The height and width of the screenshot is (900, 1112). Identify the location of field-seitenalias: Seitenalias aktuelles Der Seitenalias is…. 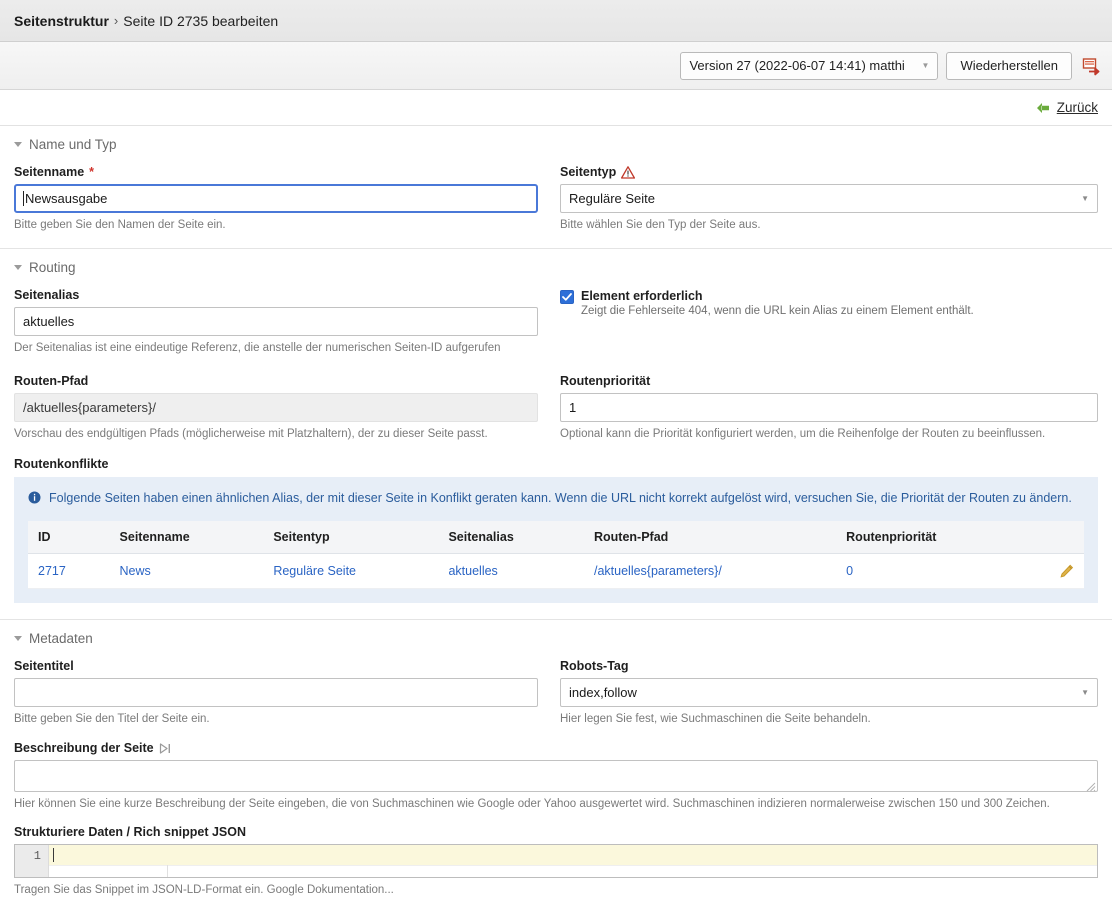
(276, 322).